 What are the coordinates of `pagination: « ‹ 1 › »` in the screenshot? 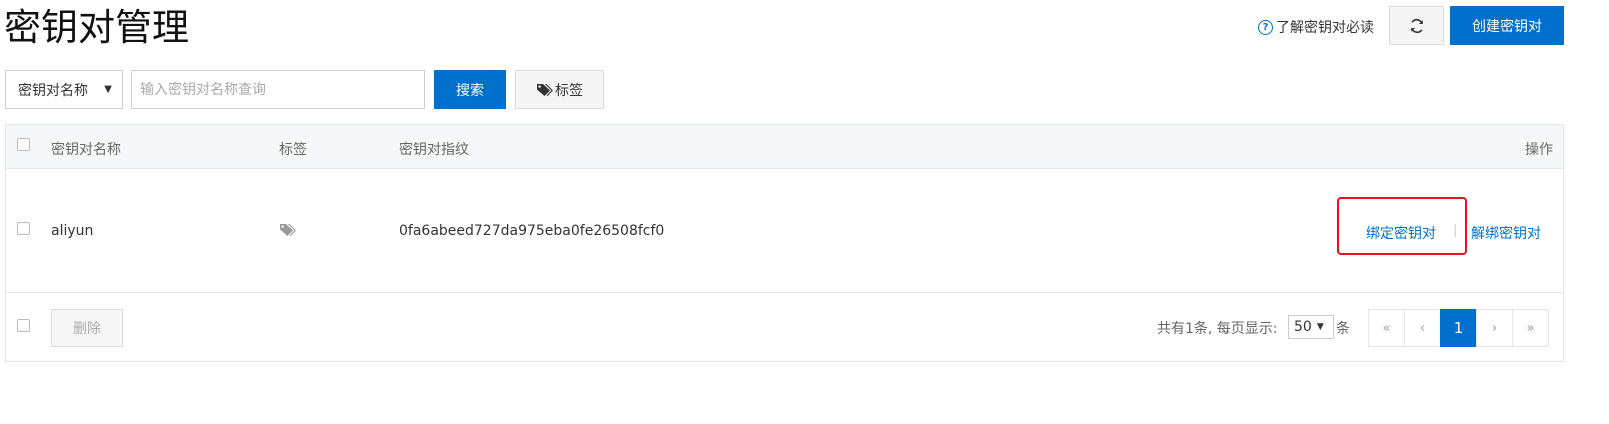 It's located at (1458, 328).